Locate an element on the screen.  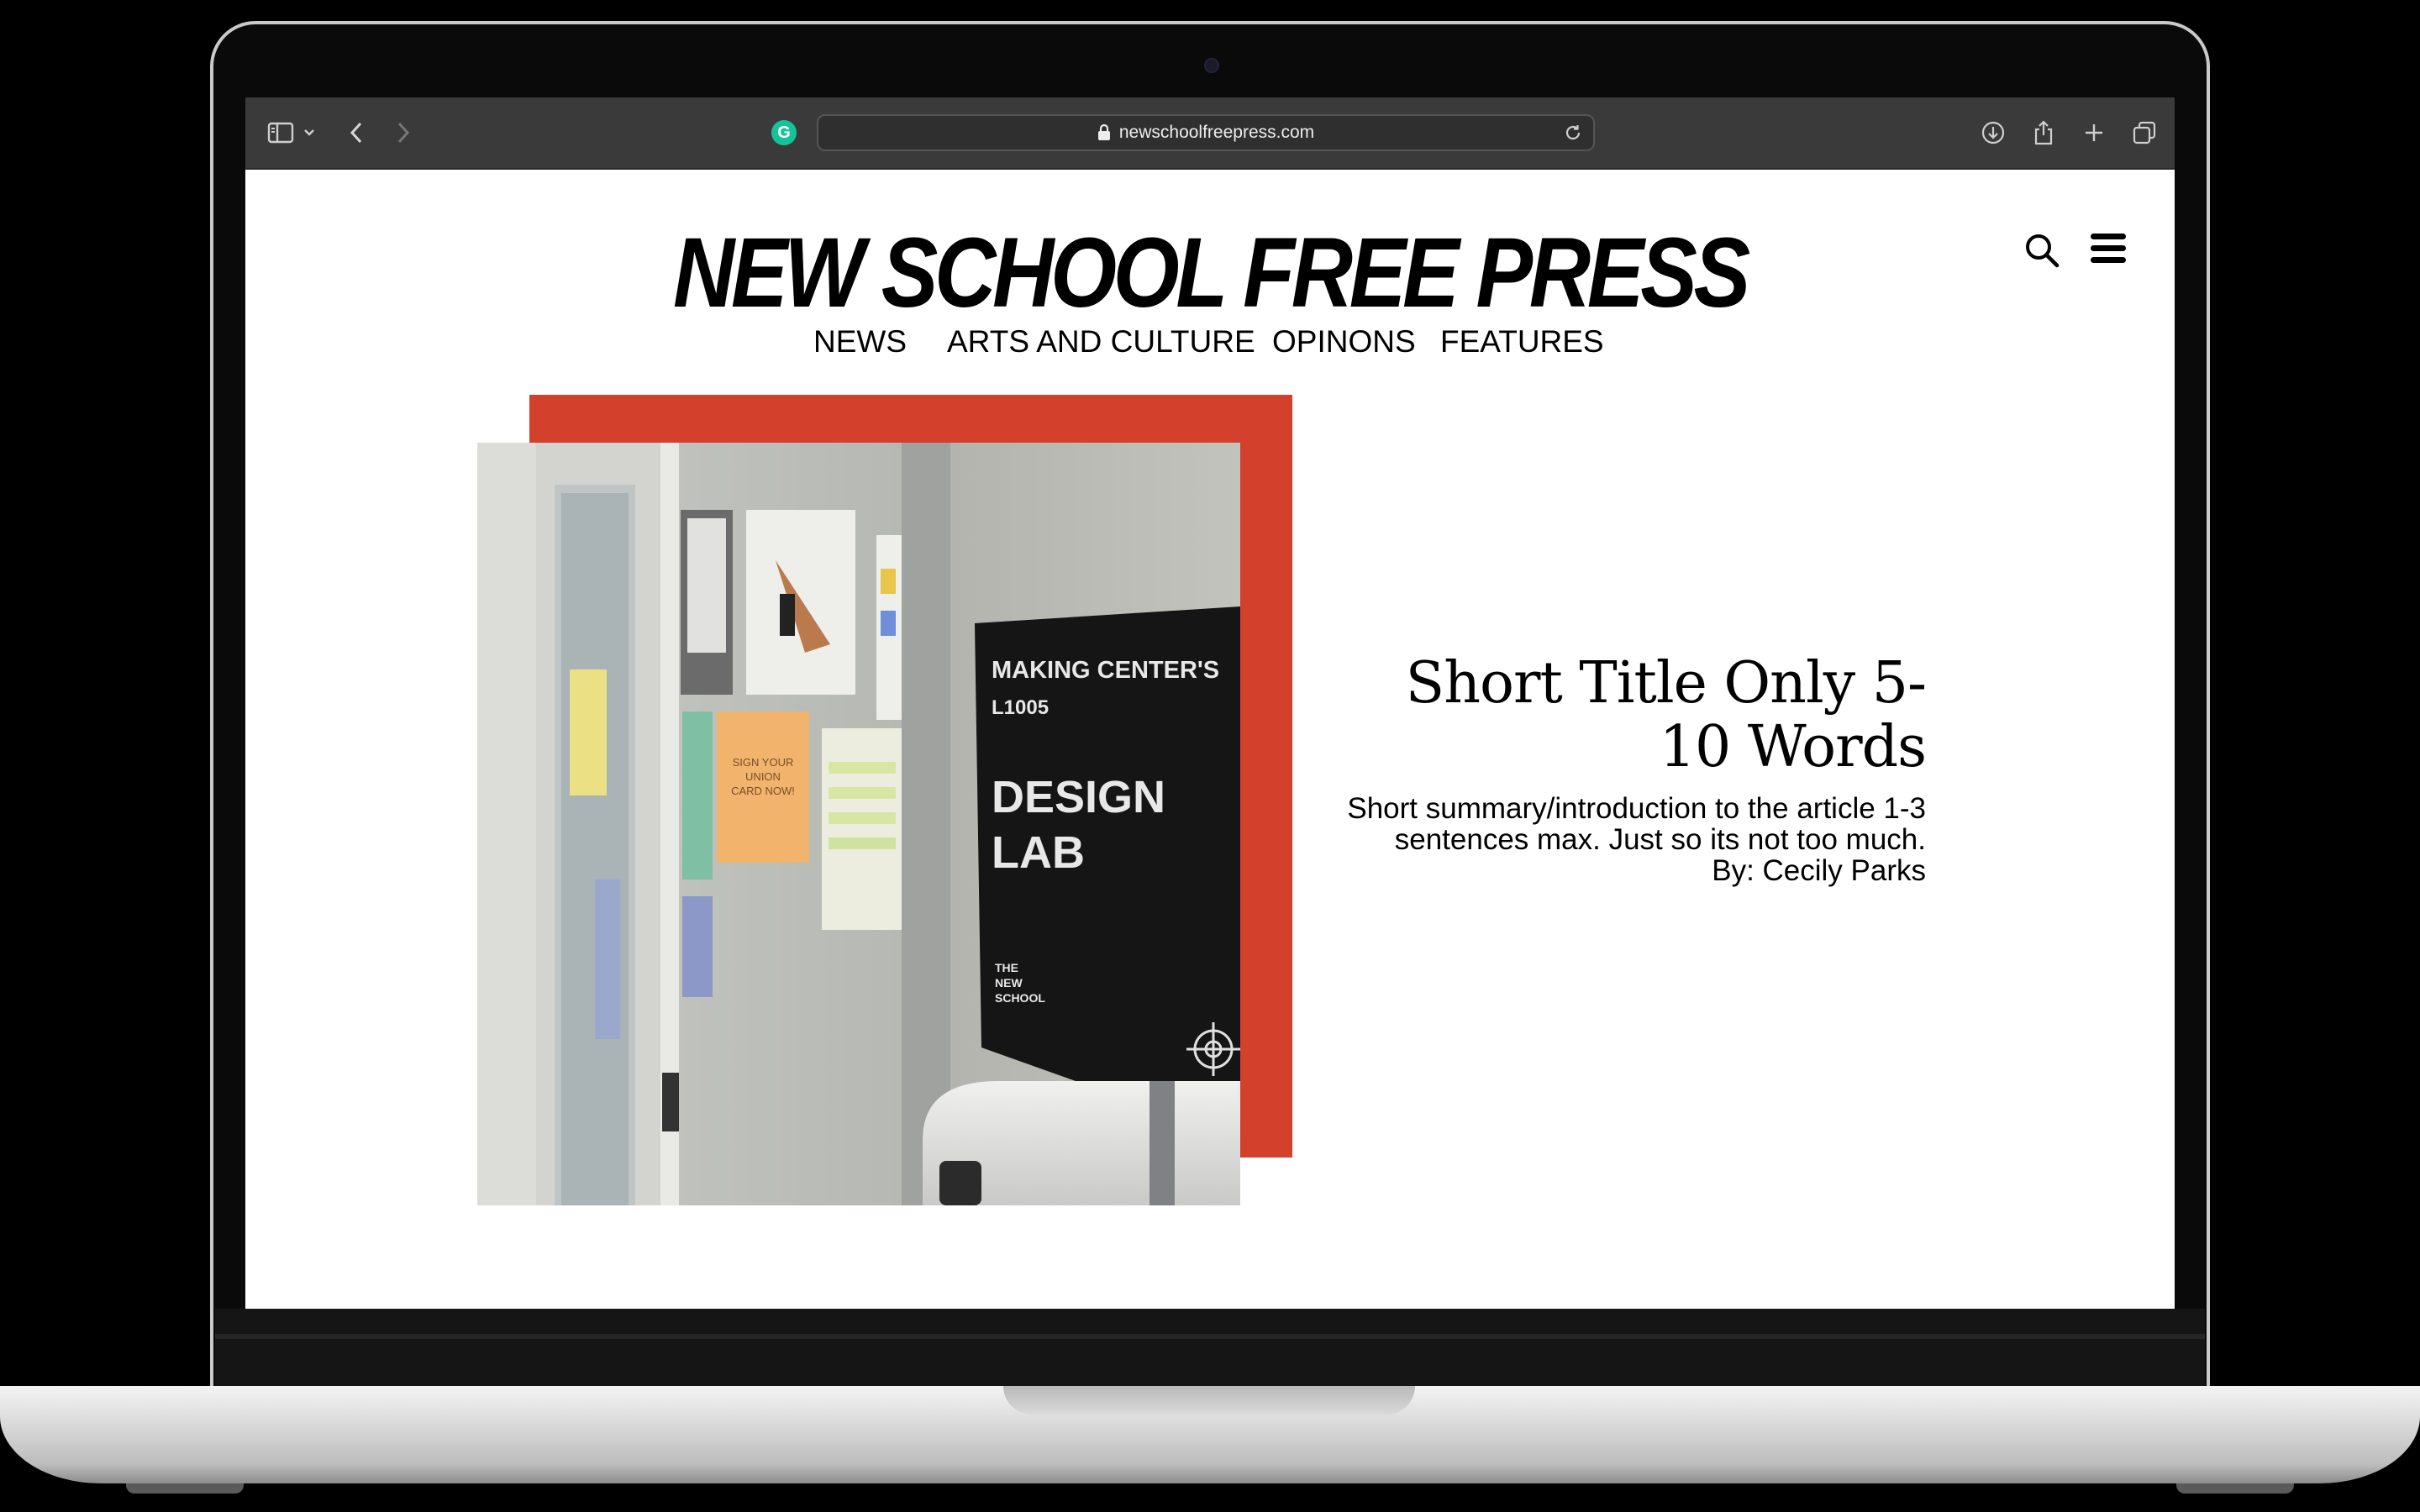
reload-icon is located at coordinates (1573, 132).